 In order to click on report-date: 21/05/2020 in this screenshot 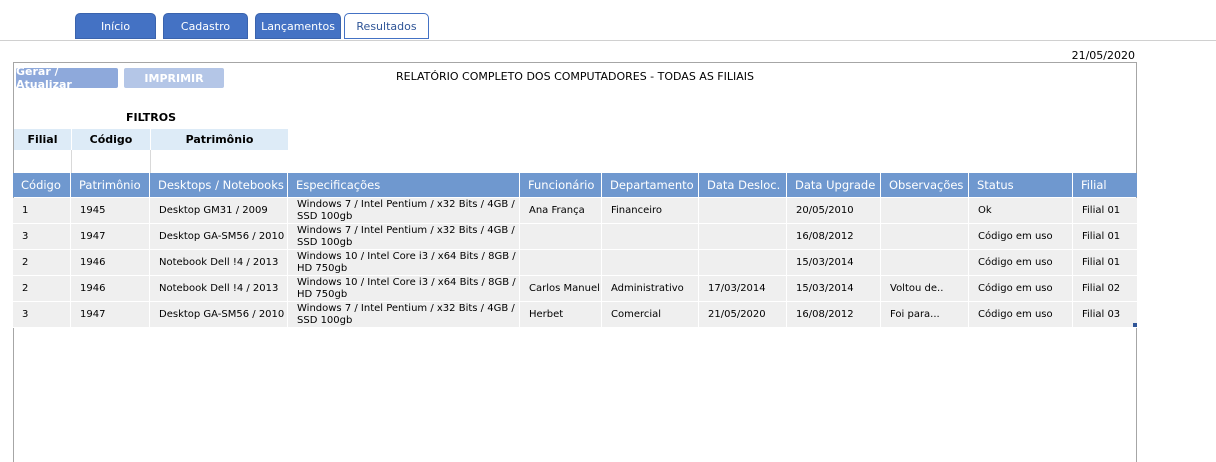, I will do `click(1103, 55)`.